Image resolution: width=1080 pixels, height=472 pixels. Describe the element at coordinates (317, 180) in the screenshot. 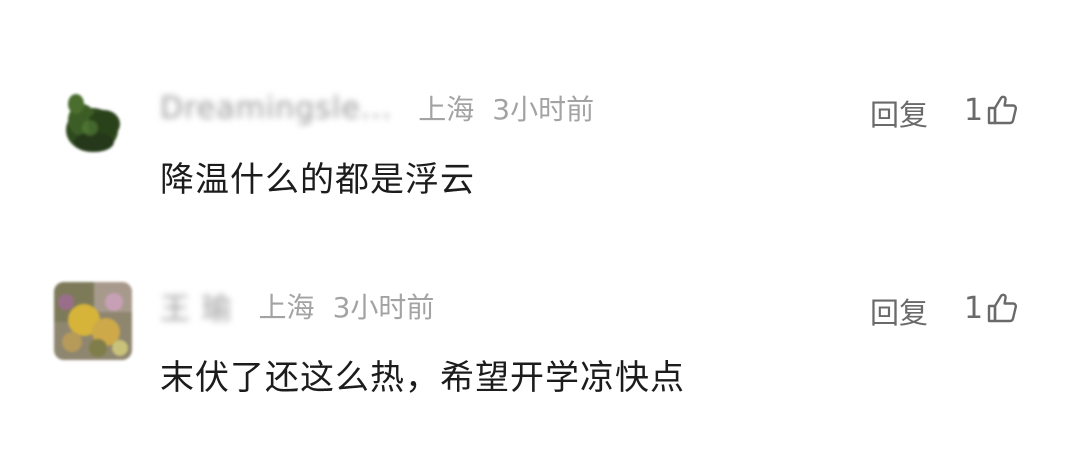

I see `comment-text: 降温什么的都是浮云` at that location.